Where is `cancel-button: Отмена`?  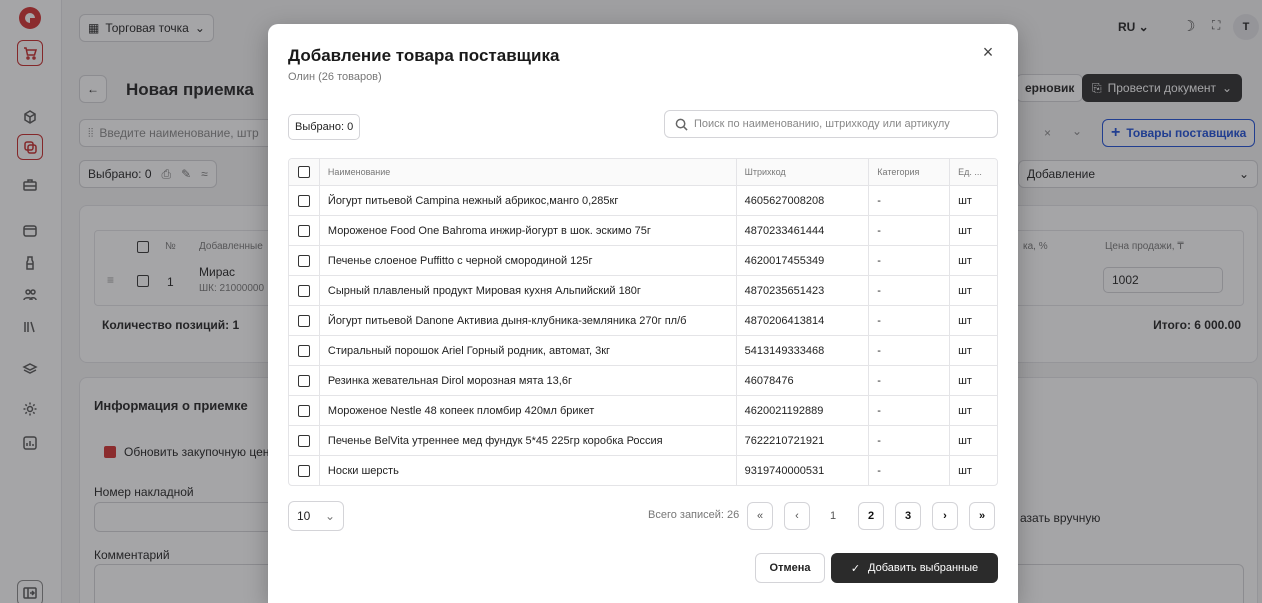 cancel-button: Отмена is located at coordinates (790, 568).